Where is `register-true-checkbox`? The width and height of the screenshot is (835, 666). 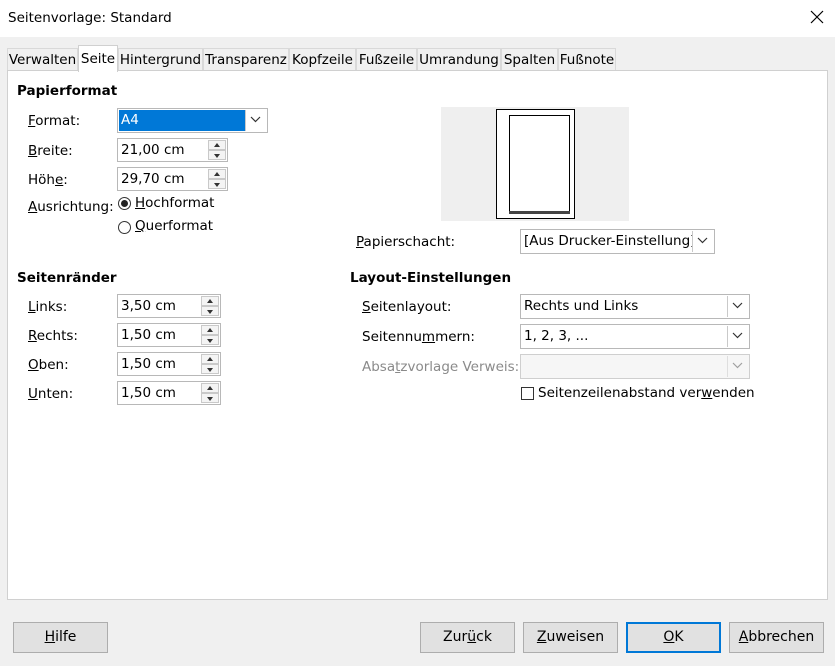
register-true-checkbox is located at coordinates (527, 393).